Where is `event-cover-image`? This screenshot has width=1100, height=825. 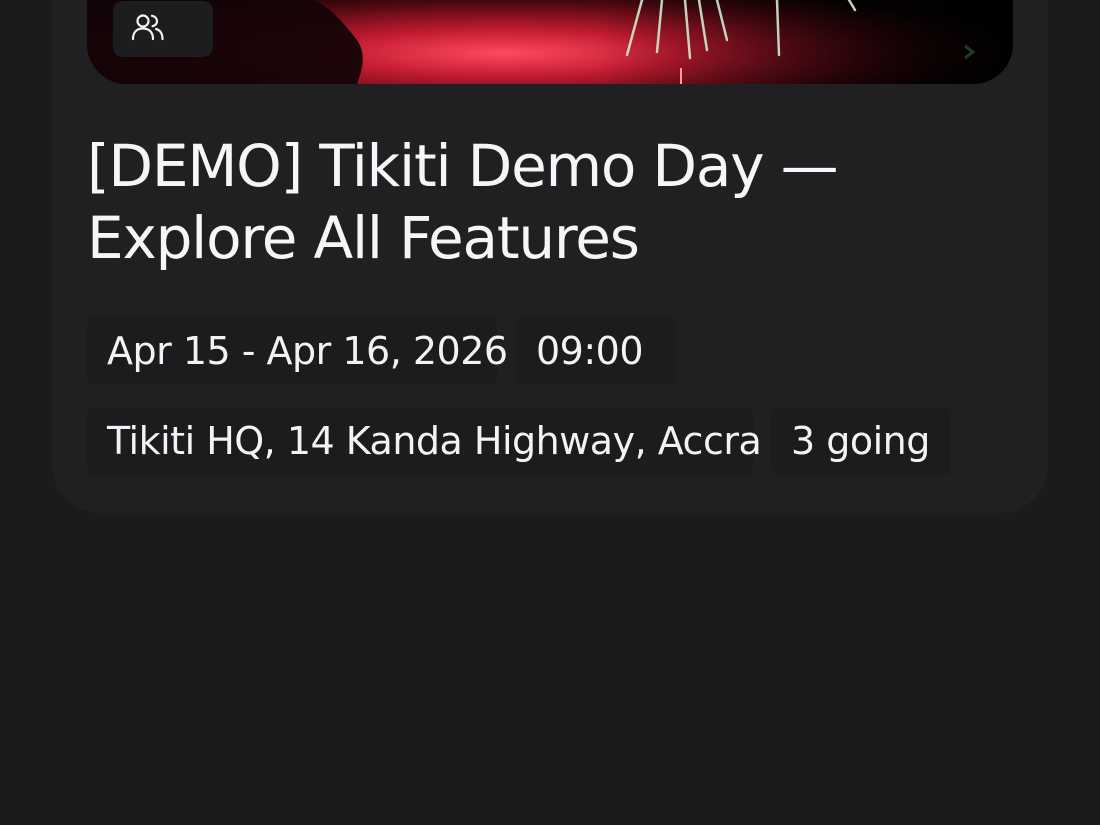 event-cover-image is located at coordinates (550, 42).